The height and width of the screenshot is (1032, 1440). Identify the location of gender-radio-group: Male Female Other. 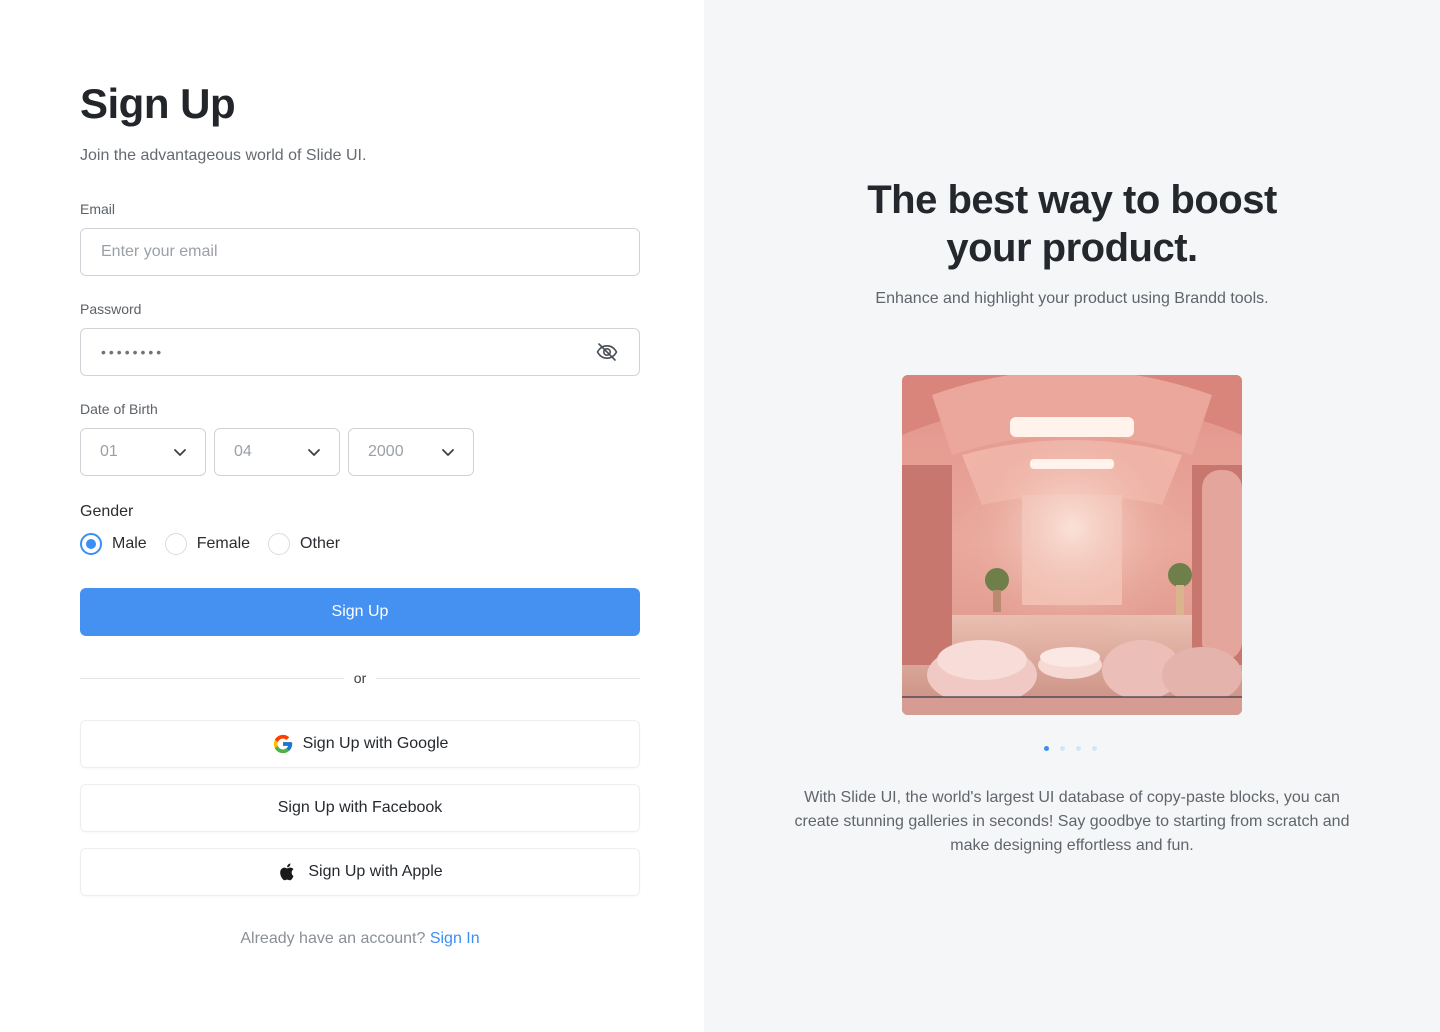
(219, 544).